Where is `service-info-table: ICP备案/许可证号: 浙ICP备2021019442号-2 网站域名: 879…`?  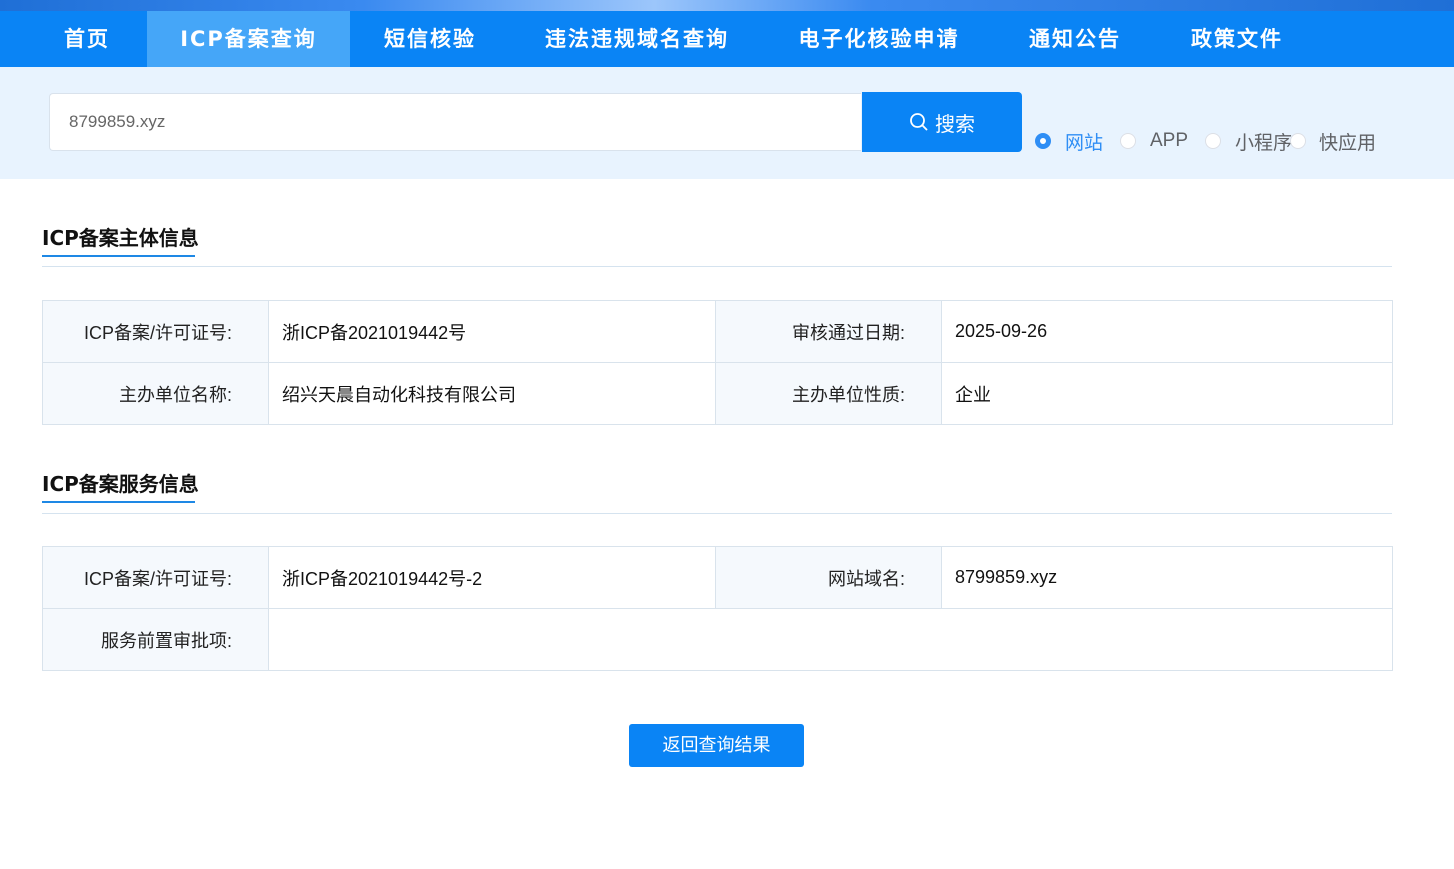
service-info-table: ICP备案/许可证号: 浙ICP备2021019442号-2 网站域名: 879… is located at coordinates (717, 608).